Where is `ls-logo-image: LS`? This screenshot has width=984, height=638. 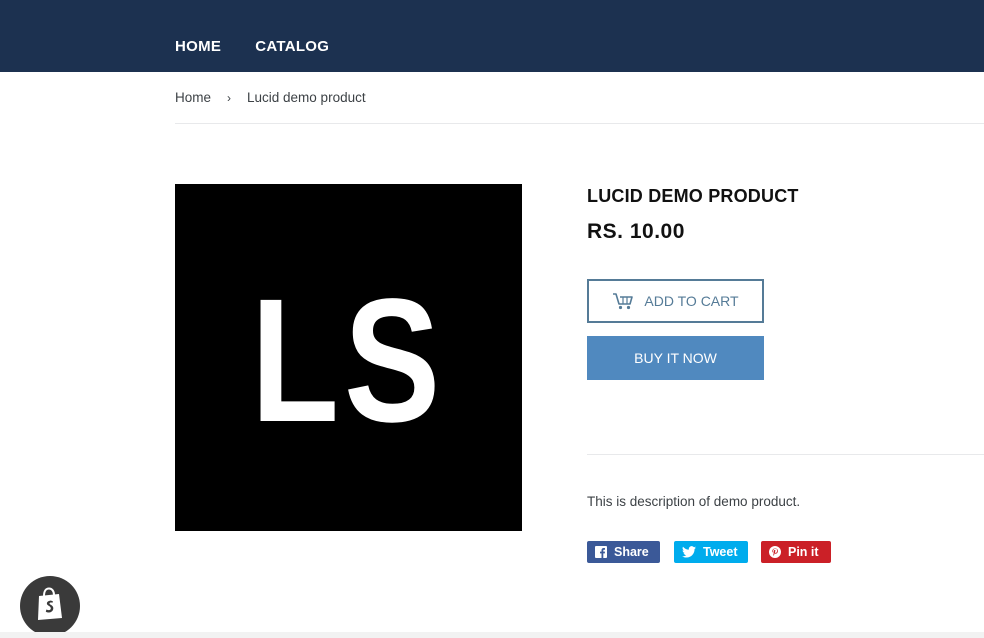
ls-logo-image: LS is located at coordinates (348, 360).